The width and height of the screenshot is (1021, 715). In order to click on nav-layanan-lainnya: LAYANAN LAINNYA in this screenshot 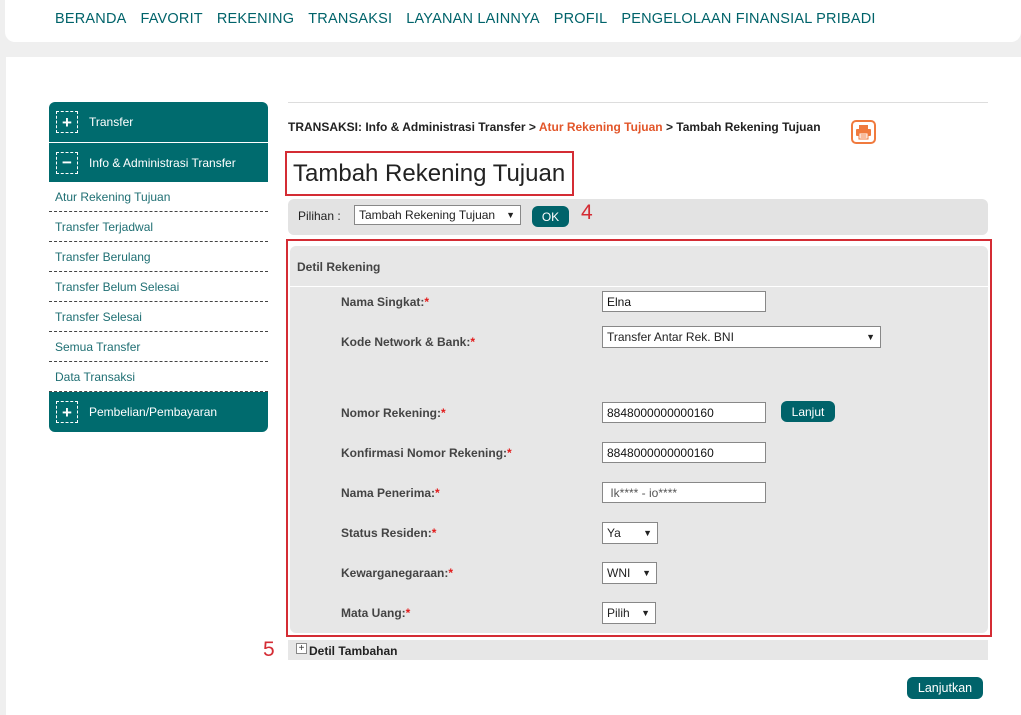, I will do `click(473, 19)`.